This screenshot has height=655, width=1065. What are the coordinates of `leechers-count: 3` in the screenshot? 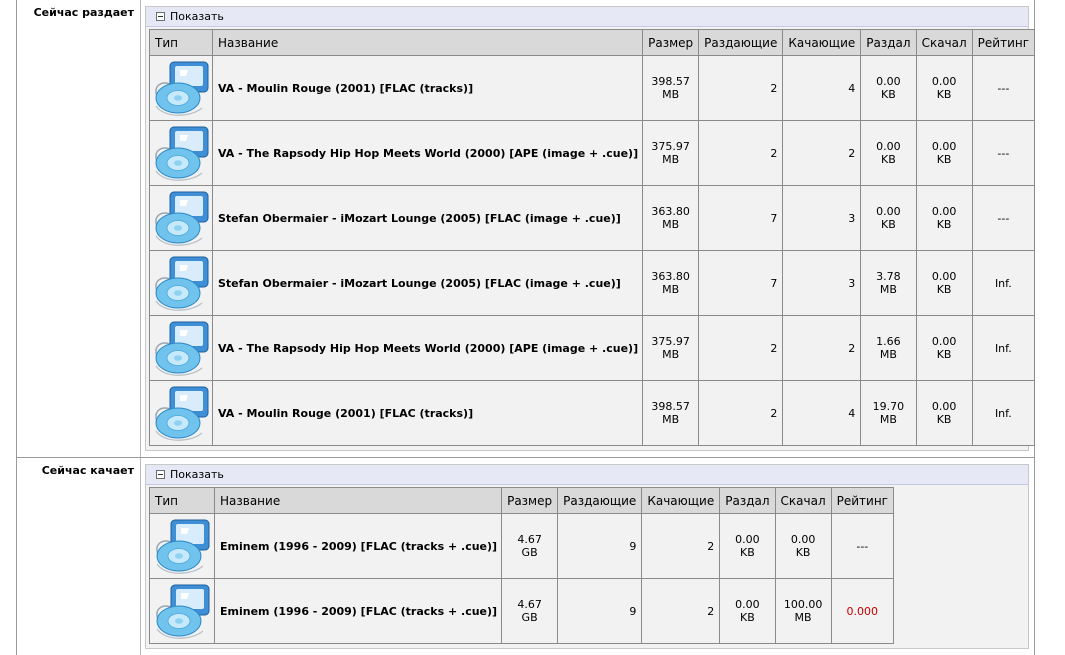 It's located at (852, 283).